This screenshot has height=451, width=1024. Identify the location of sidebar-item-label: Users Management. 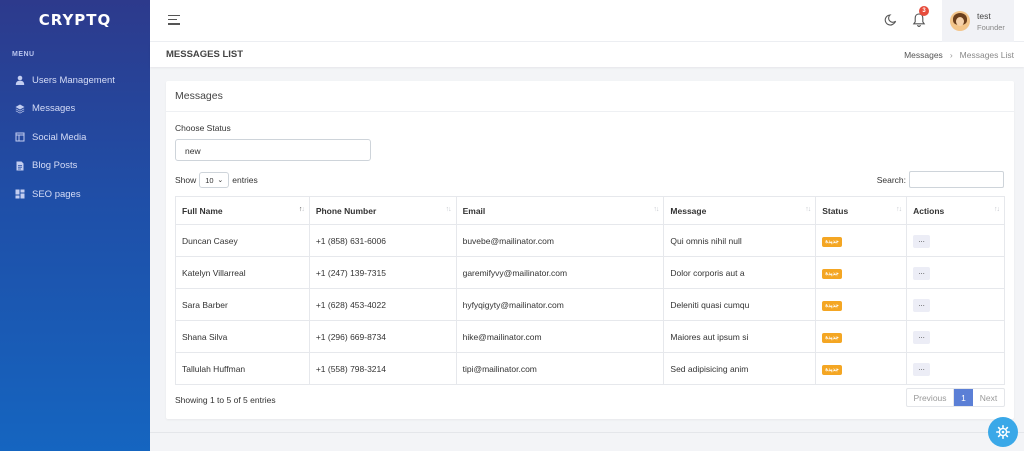
(73, 80).